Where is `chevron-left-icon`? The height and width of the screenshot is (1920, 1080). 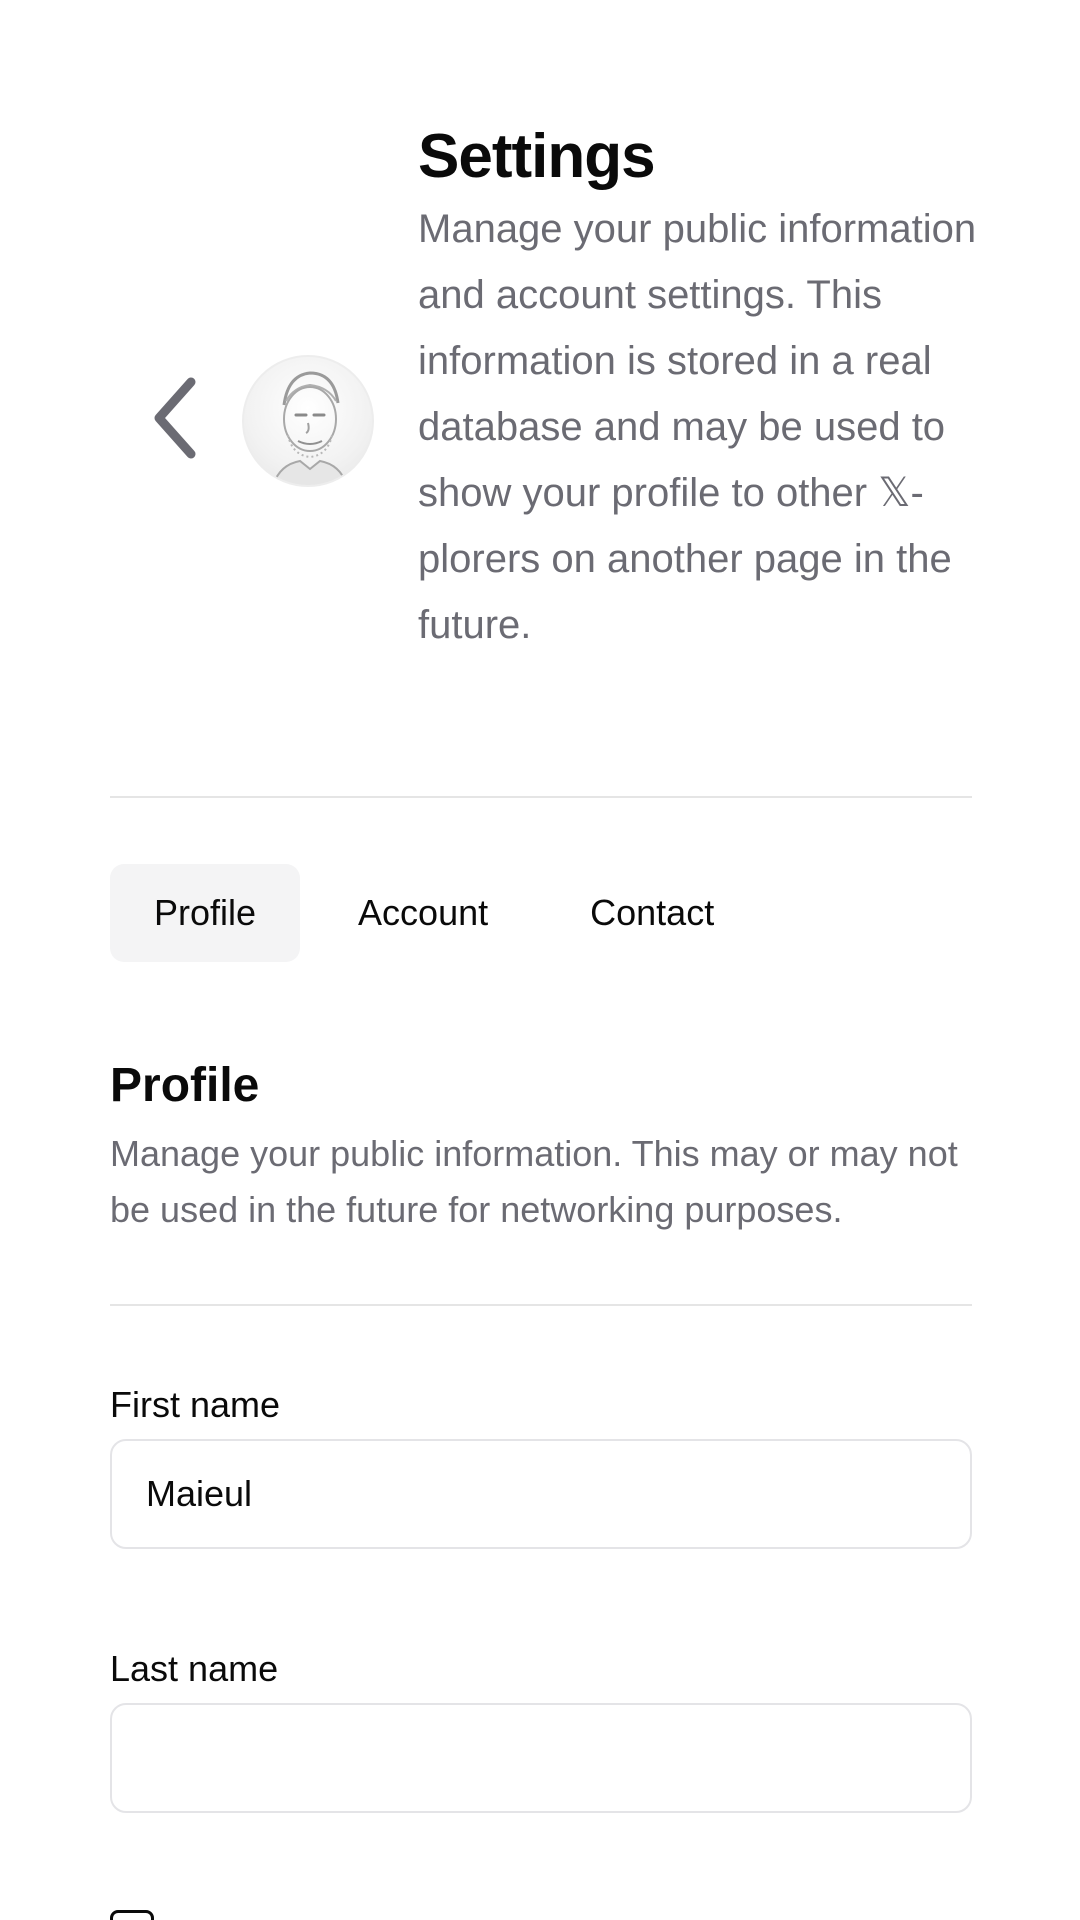
chevron-left-icon is located at coordinates (175, 418).